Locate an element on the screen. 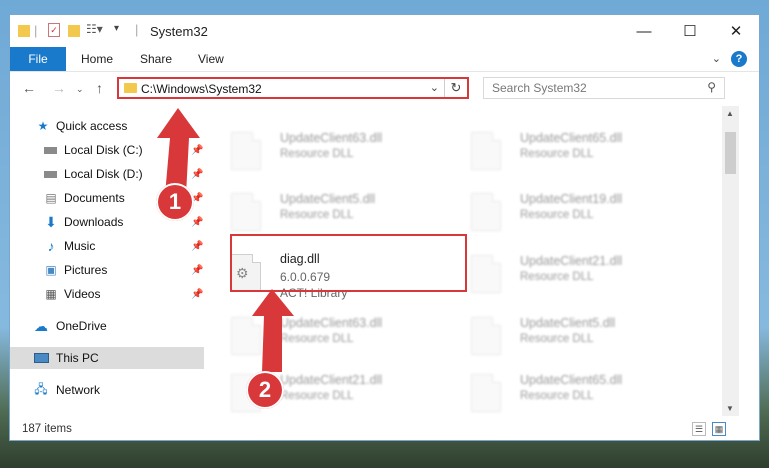 This screenshot has height=468, width=769. step-badge-2: 2 is located at coordinates (265, 390).